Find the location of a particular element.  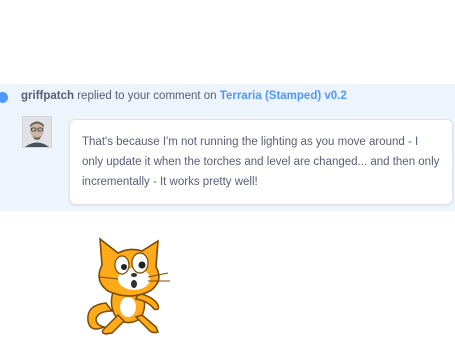

scratch-cat-icon is located at coordinates (133, 287).